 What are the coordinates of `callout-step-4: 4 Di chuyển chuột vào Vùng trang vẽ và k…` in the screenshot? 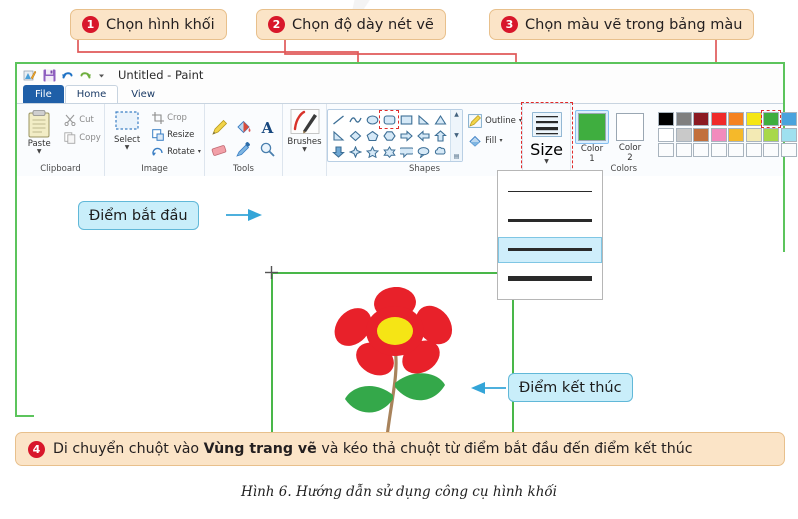 It's located at (400, 449).